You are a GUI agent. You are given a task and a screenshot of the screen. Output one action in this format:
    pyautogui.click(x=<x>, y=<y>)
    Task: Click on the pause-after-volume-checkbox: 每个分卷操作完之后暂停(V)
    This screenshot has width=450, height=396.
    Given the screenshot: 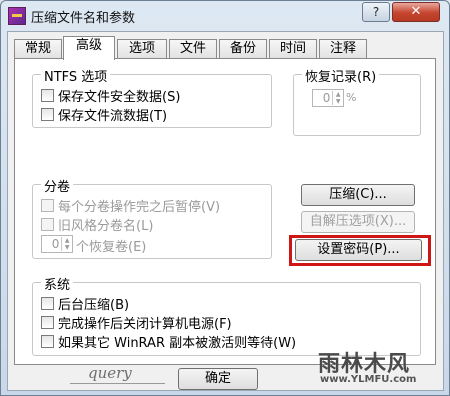 What is the action you would take?
    pyautogui.click(x=131, y=206)
    